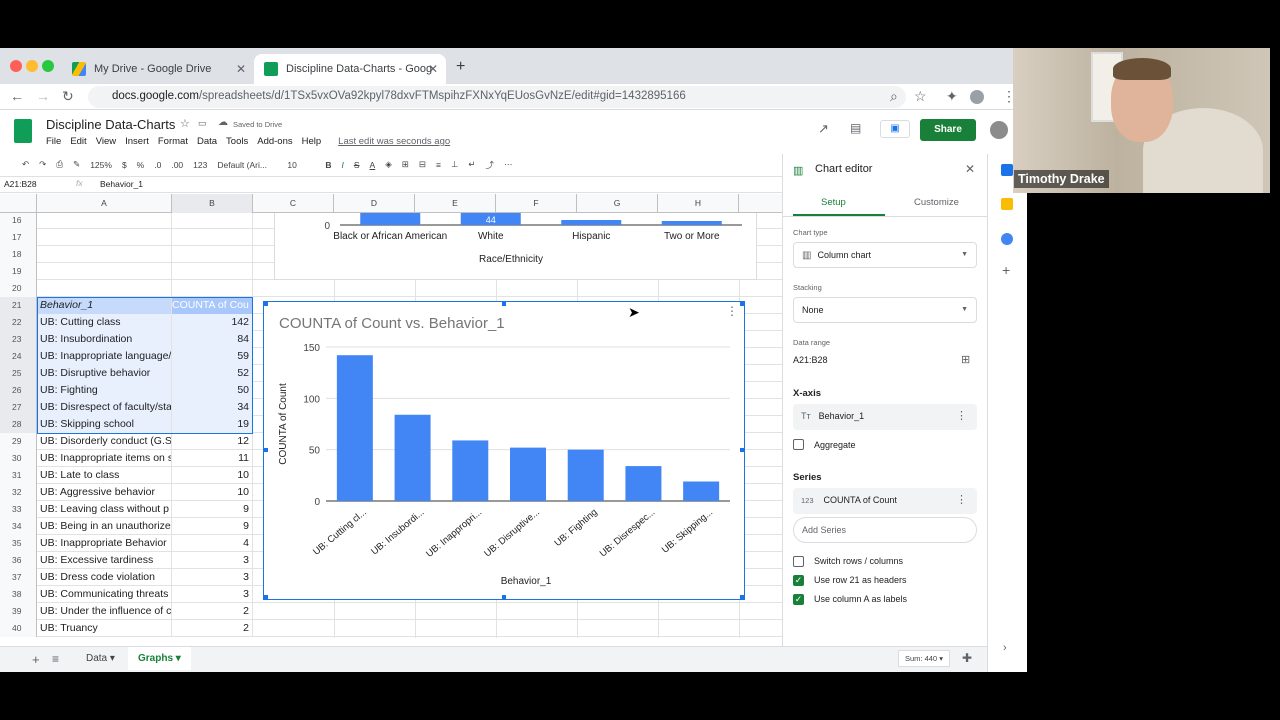 This screenshot has height=720, width=1280. Describe the element at coordinates (173, 141) in the screenshot. I see `menu-format: Format` at that location.